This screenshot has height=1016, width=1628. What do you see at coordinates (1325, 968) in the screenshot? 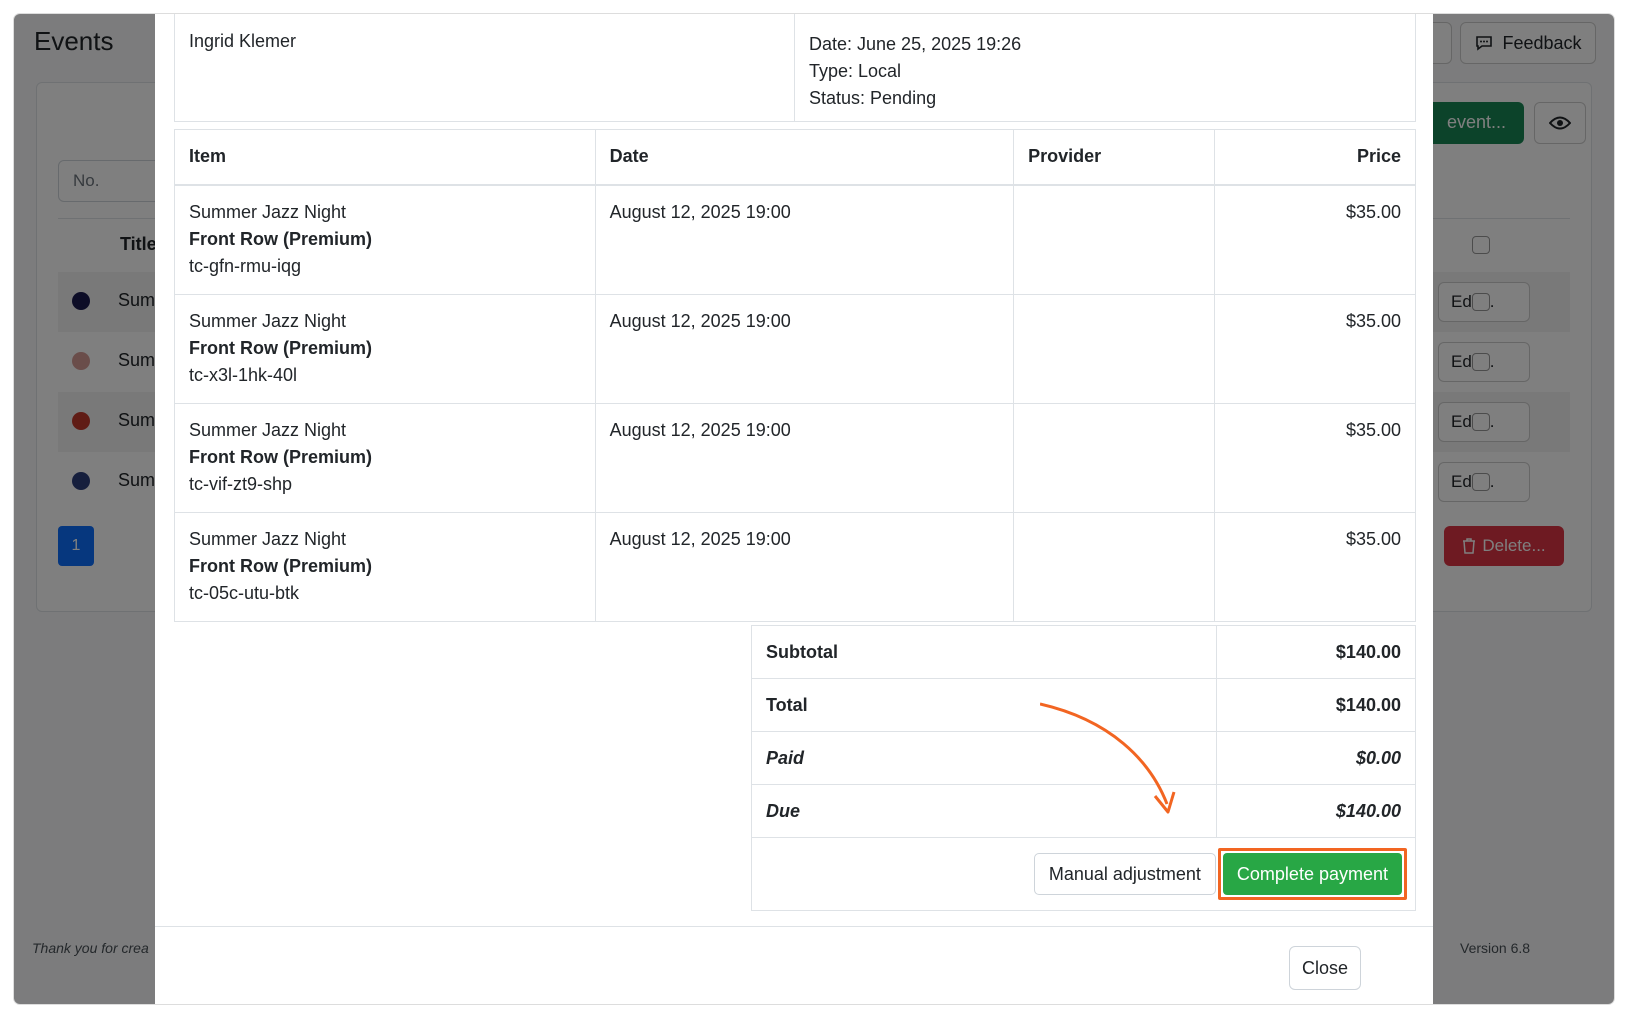
I see `close-button: Close` at bounding box center [1325, 968].